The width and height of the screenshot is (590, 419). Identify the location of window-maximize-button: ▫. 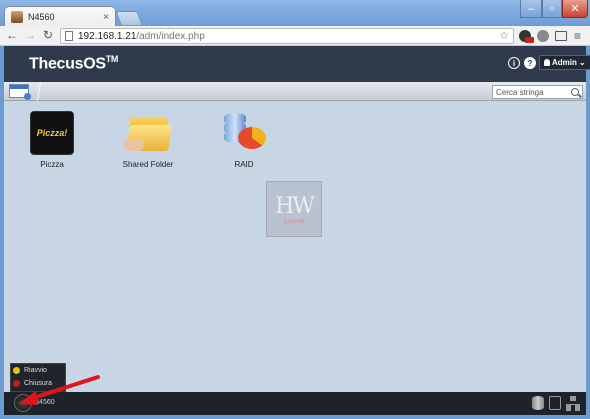
(552, 9).